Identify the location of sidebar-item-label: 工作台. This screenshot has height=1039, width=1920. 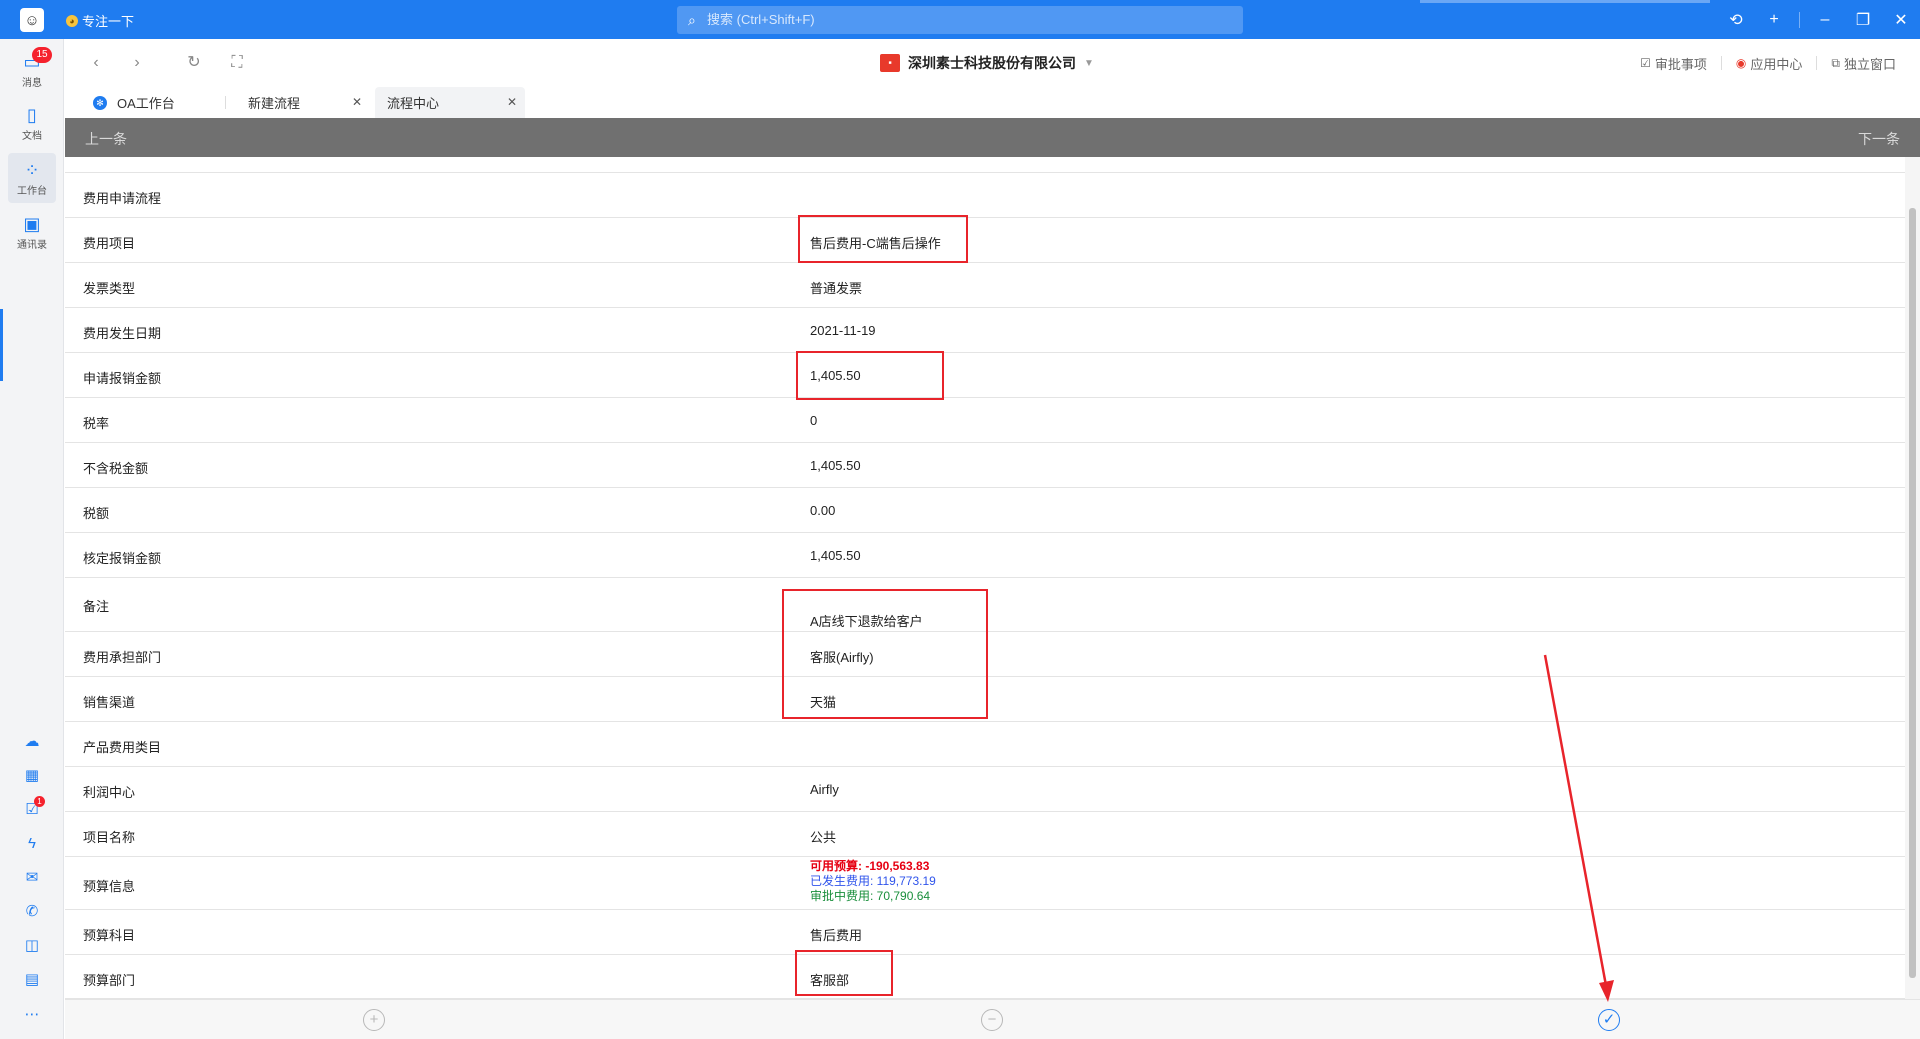
(32, 191).